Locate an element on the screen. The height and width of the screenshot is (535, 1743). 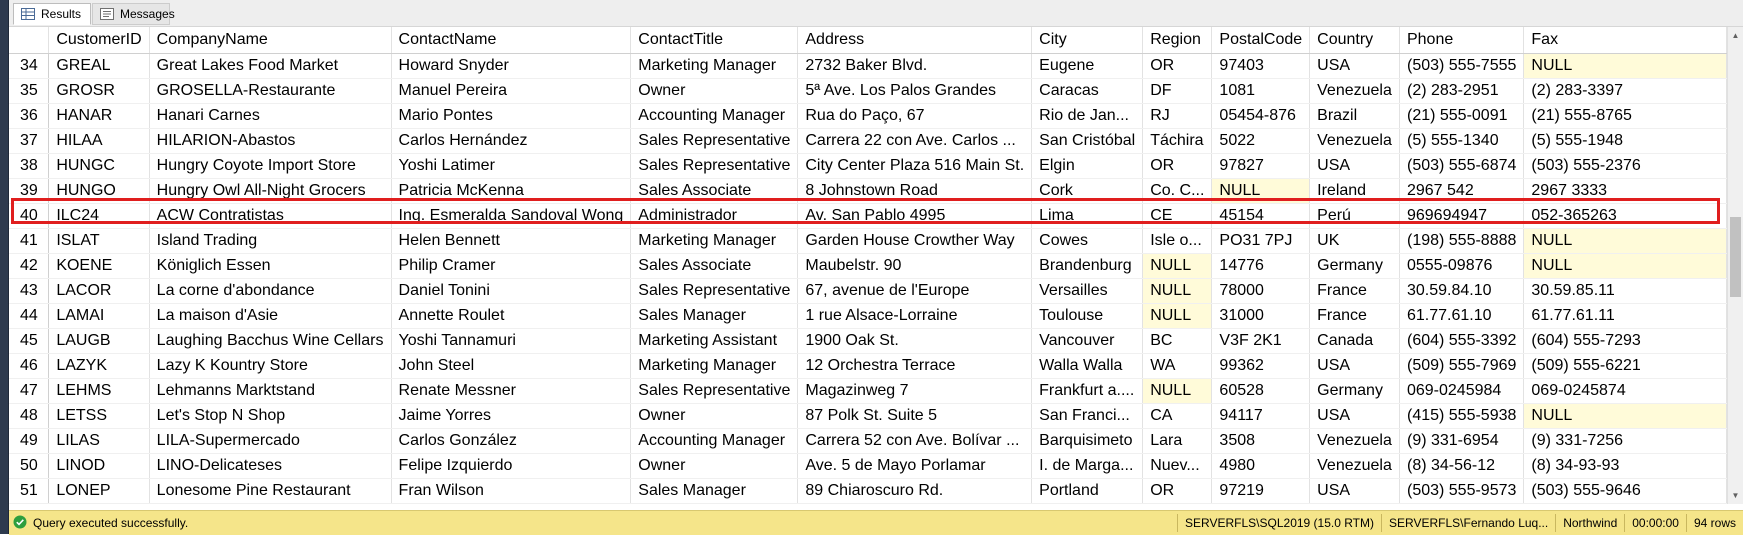
table-cell: (8) 34-93-93 is located at coordinates (1625, 466).